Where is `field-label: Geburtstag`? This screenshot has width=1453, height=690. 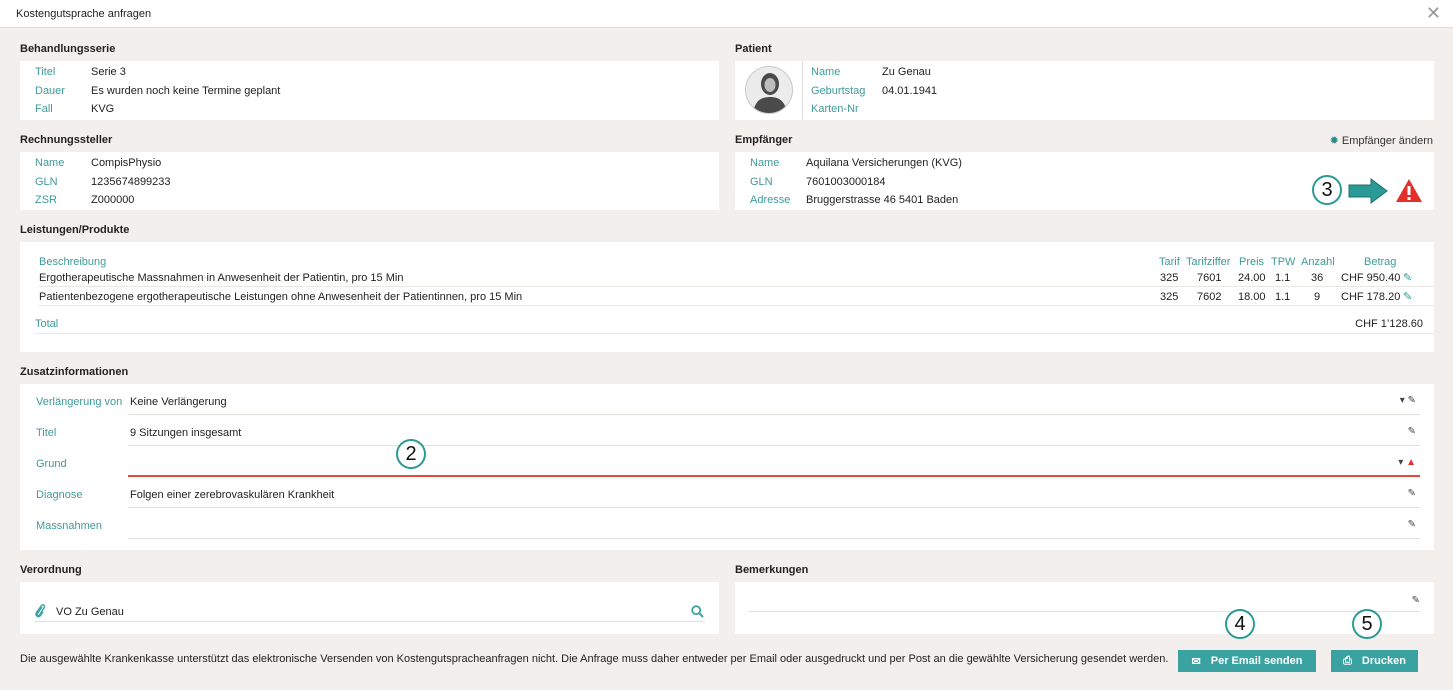 field-label: Geburtstag is located at coordinates (838, 91).